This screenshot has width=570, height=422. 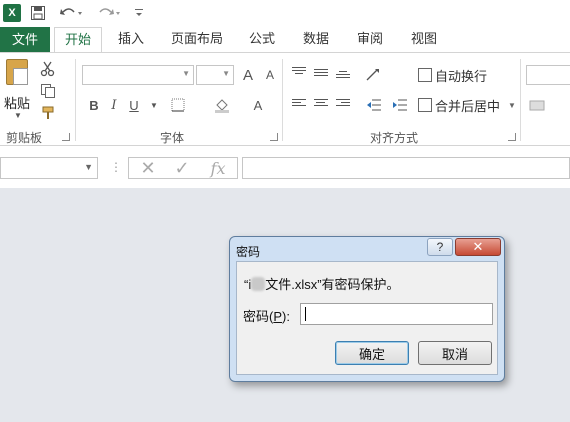 I want to click on password-label: 密码(P):, so click(x=266, y=315).